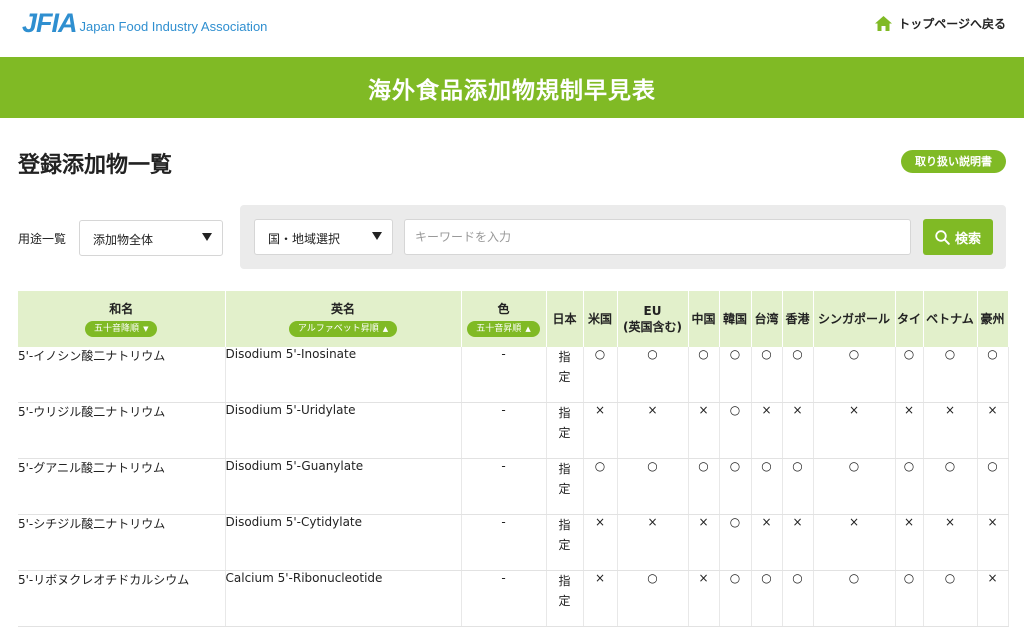 The image size is (1024, 627). What do you see at coordinates (146, 329) in the screenshot?
I see `sort-desc-icon: ▼` at bounding box center [146, 329].